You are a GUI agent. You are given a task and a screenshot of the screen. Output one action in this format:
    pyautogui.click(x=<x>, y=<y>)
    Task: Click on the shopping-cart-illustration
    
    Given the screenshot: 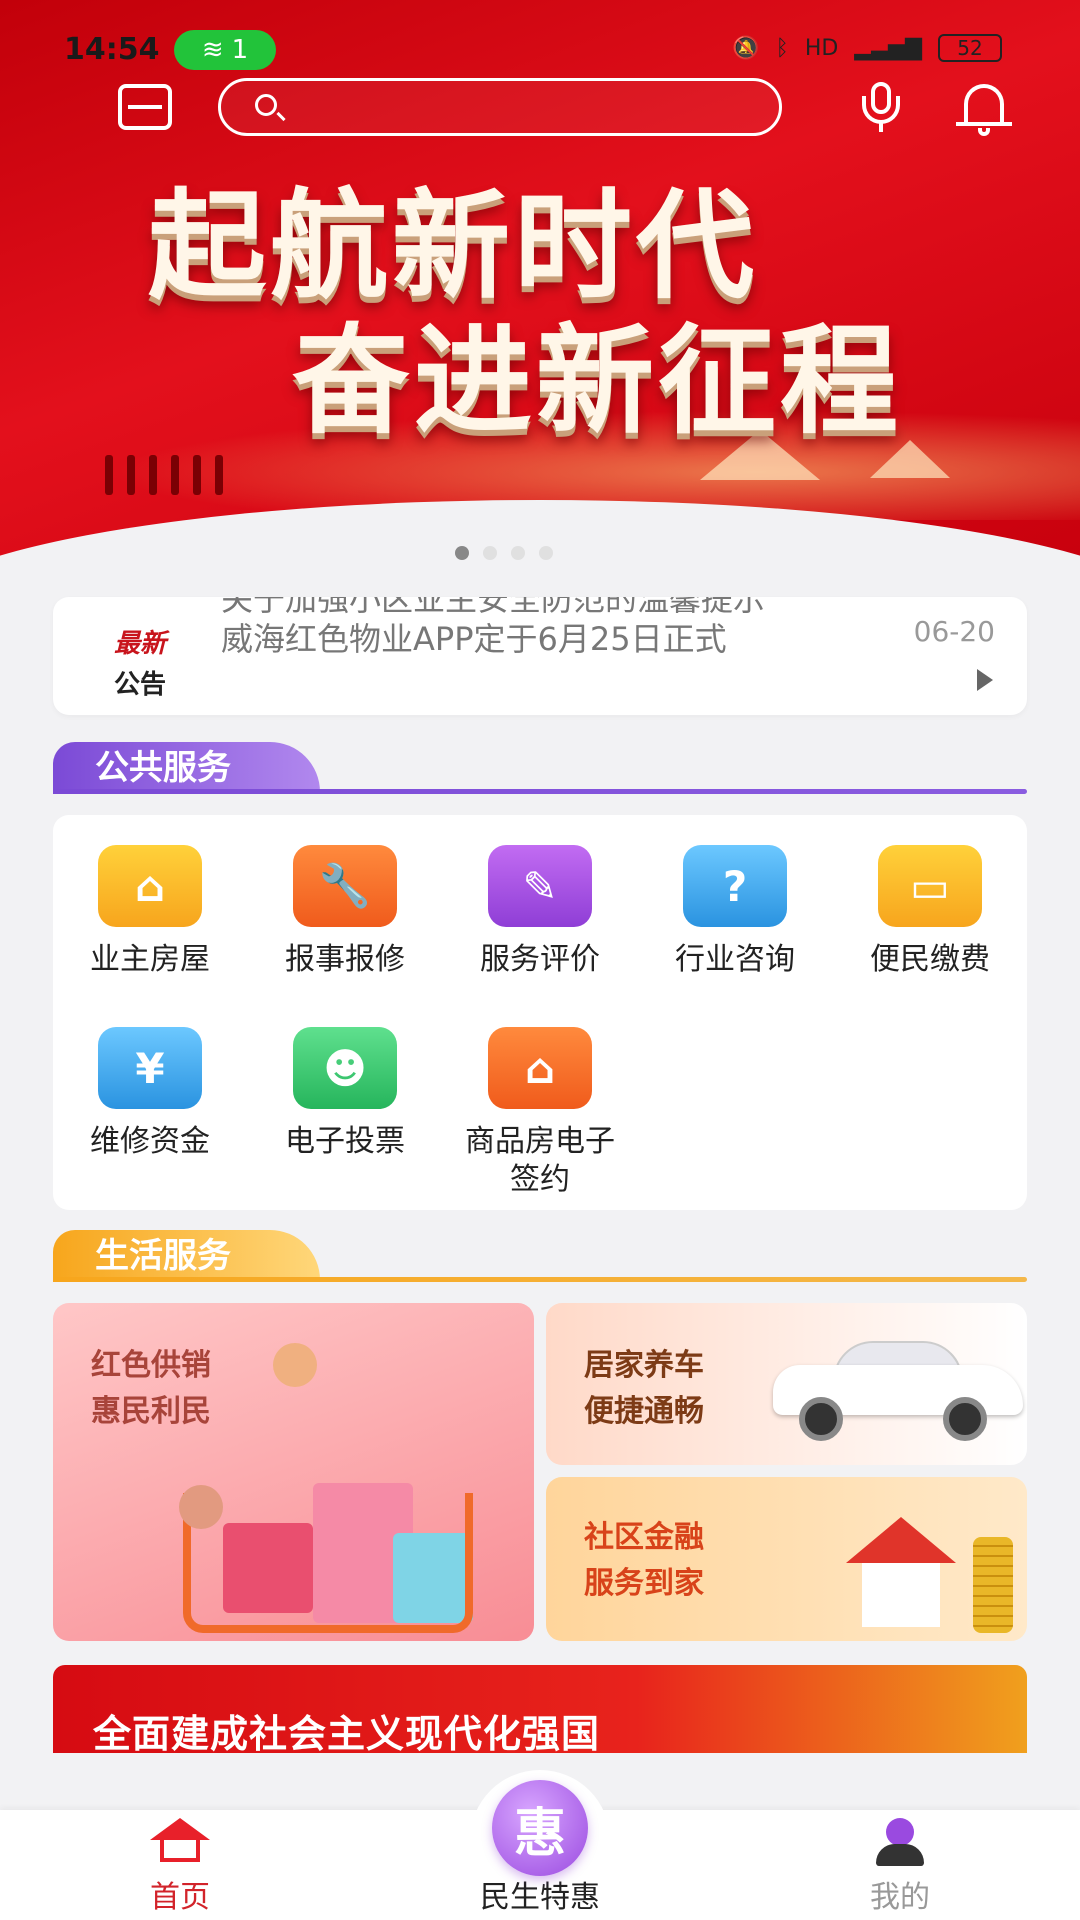 What is the action you would take?
    pyautogui.click(x=333, y=1543)
    